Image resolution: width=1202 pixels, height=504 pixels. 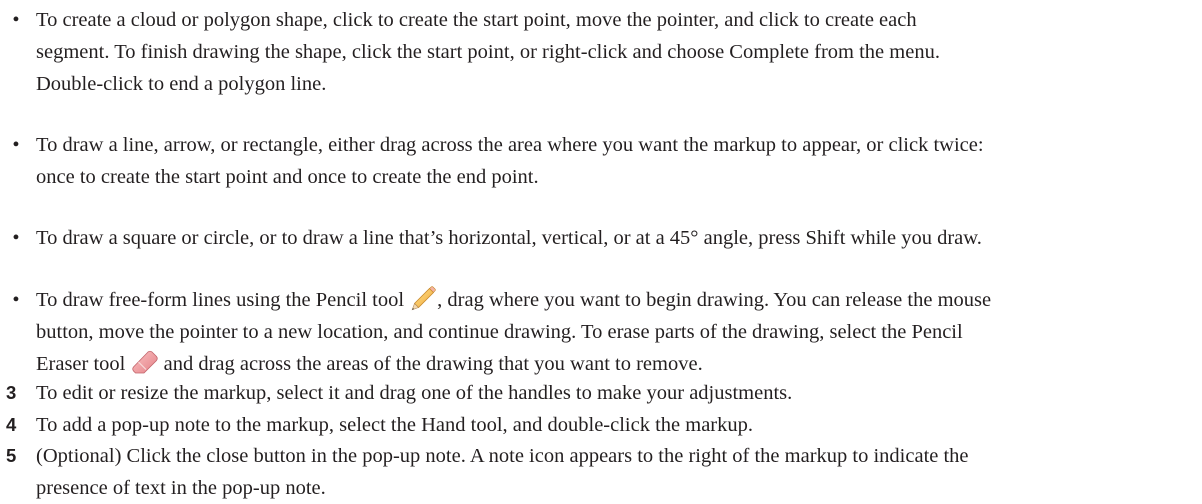 What do you see at coordinates (81, 364) in the screenshot?
I see `eraser-sentence-start: Eraser tool` at bounding box center [81, 364].